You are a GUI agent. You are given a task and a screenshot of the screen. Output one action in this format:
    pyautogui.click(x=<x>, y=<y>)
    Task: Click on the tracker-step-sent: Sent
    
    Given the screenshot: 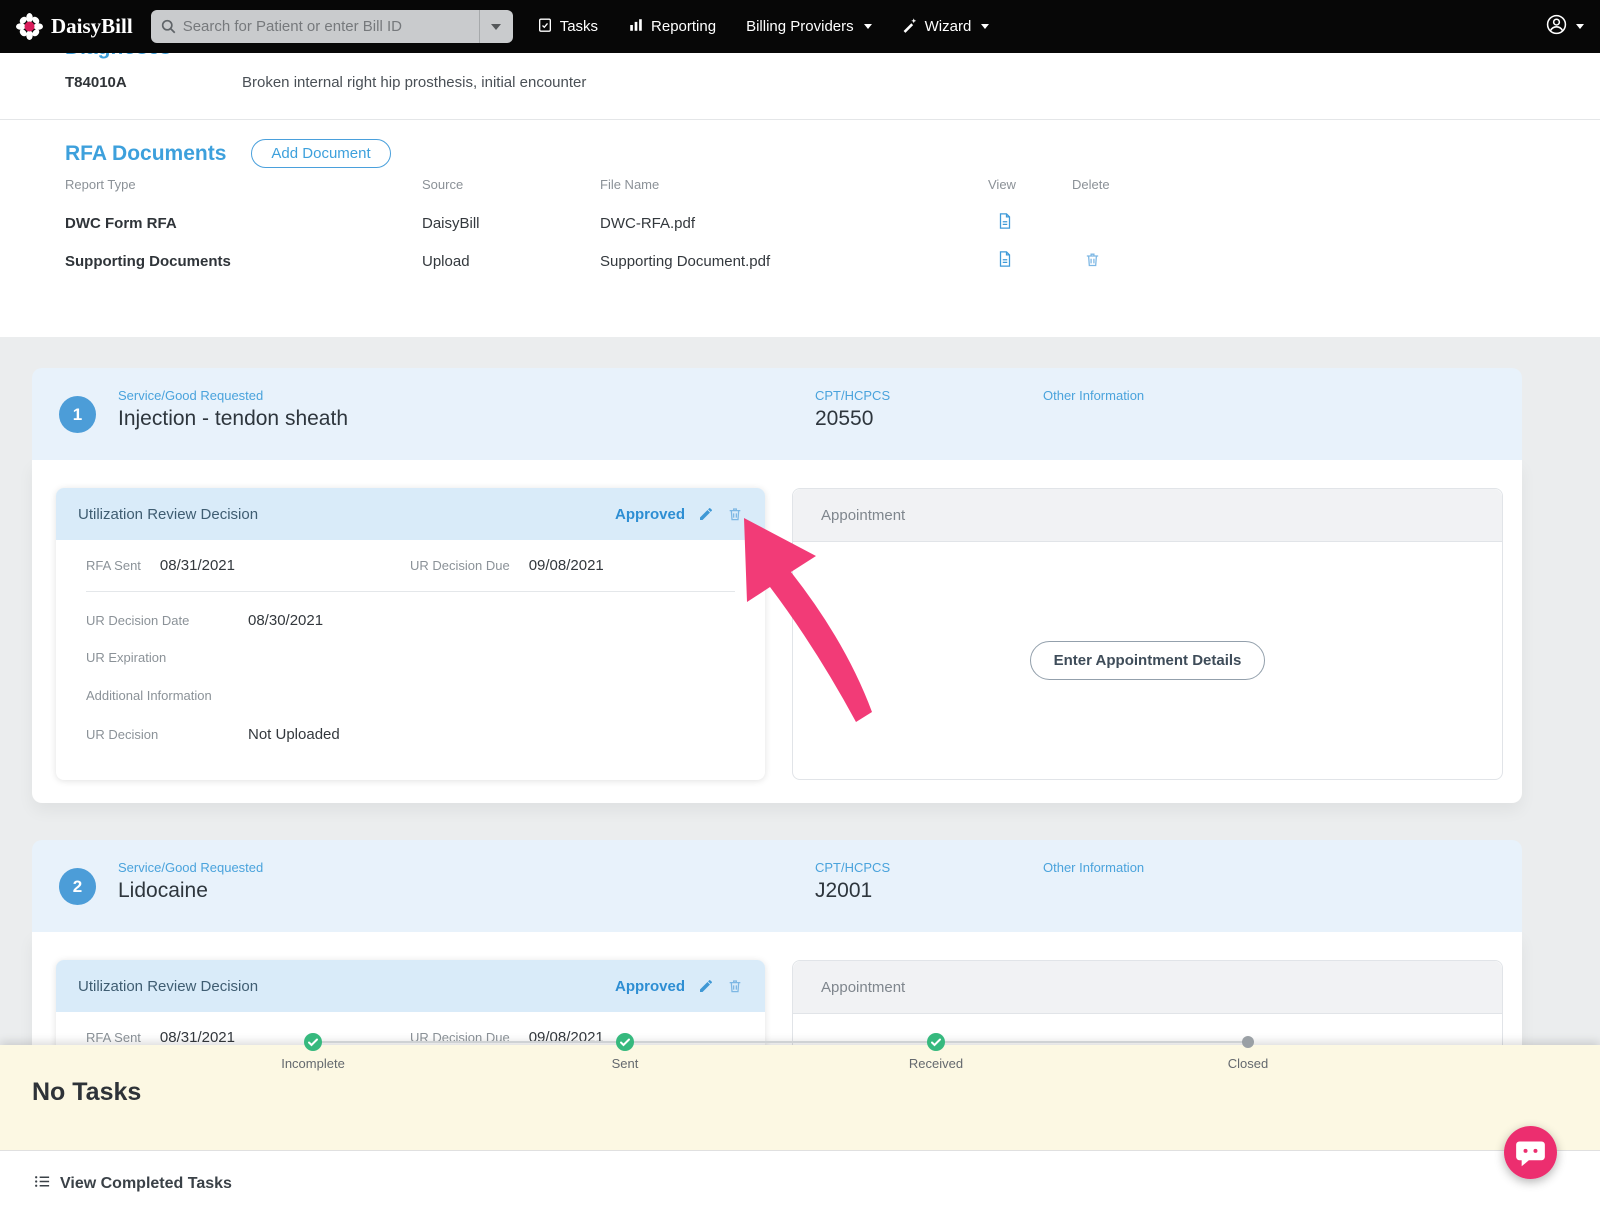 What is the action you would take?
    pyautogui.click(x=625, y=1052)
    